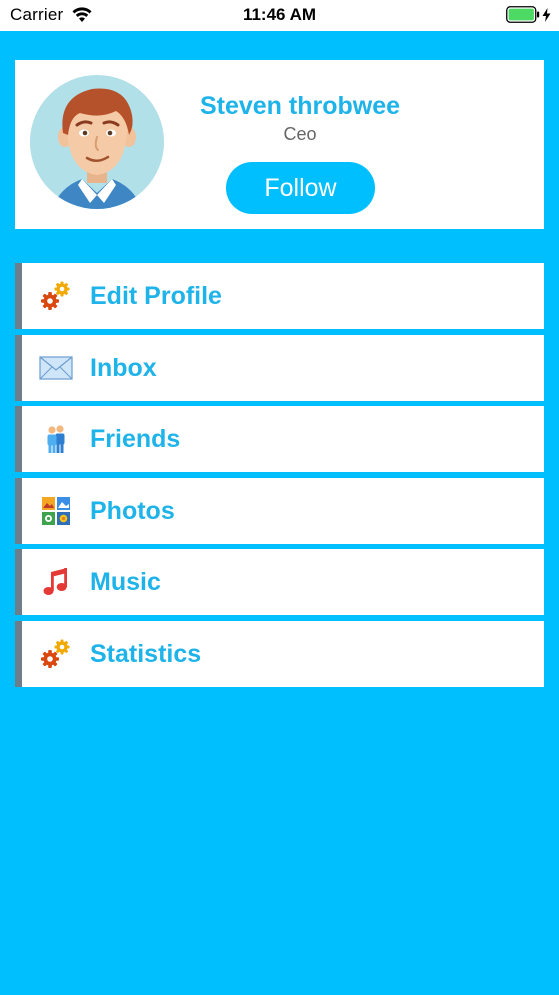 This screenshot has height=995, width=559. I want to click on envelope-icon, so click(56, 368).